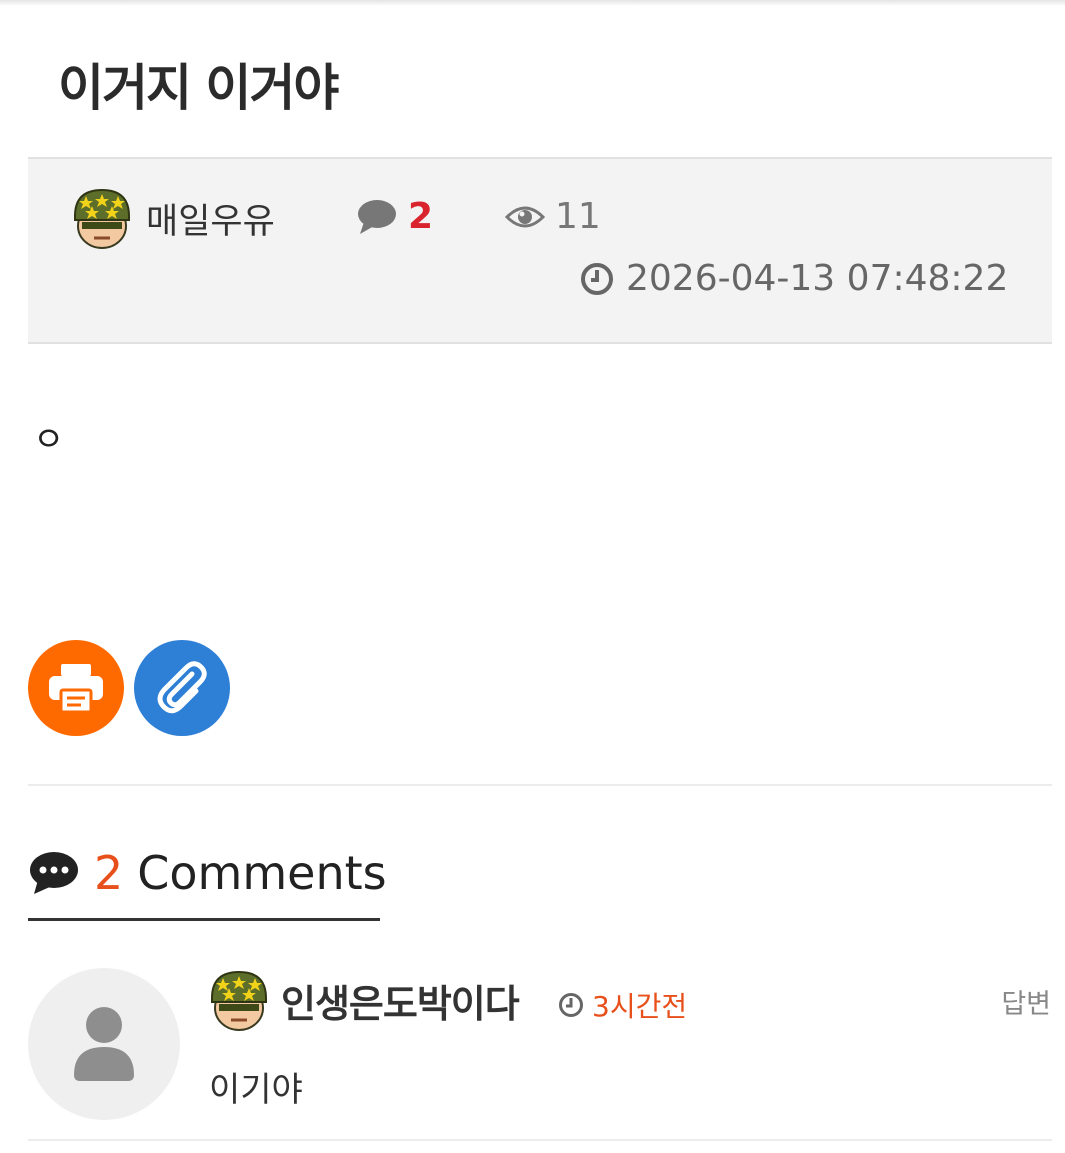 The image size is (1065, 1153). What do you see at coordinates (817, 278) in the screenshot?
I see `post-datetime-text: 2026-04-13 07:48:22` at bounding box center [817, 278].